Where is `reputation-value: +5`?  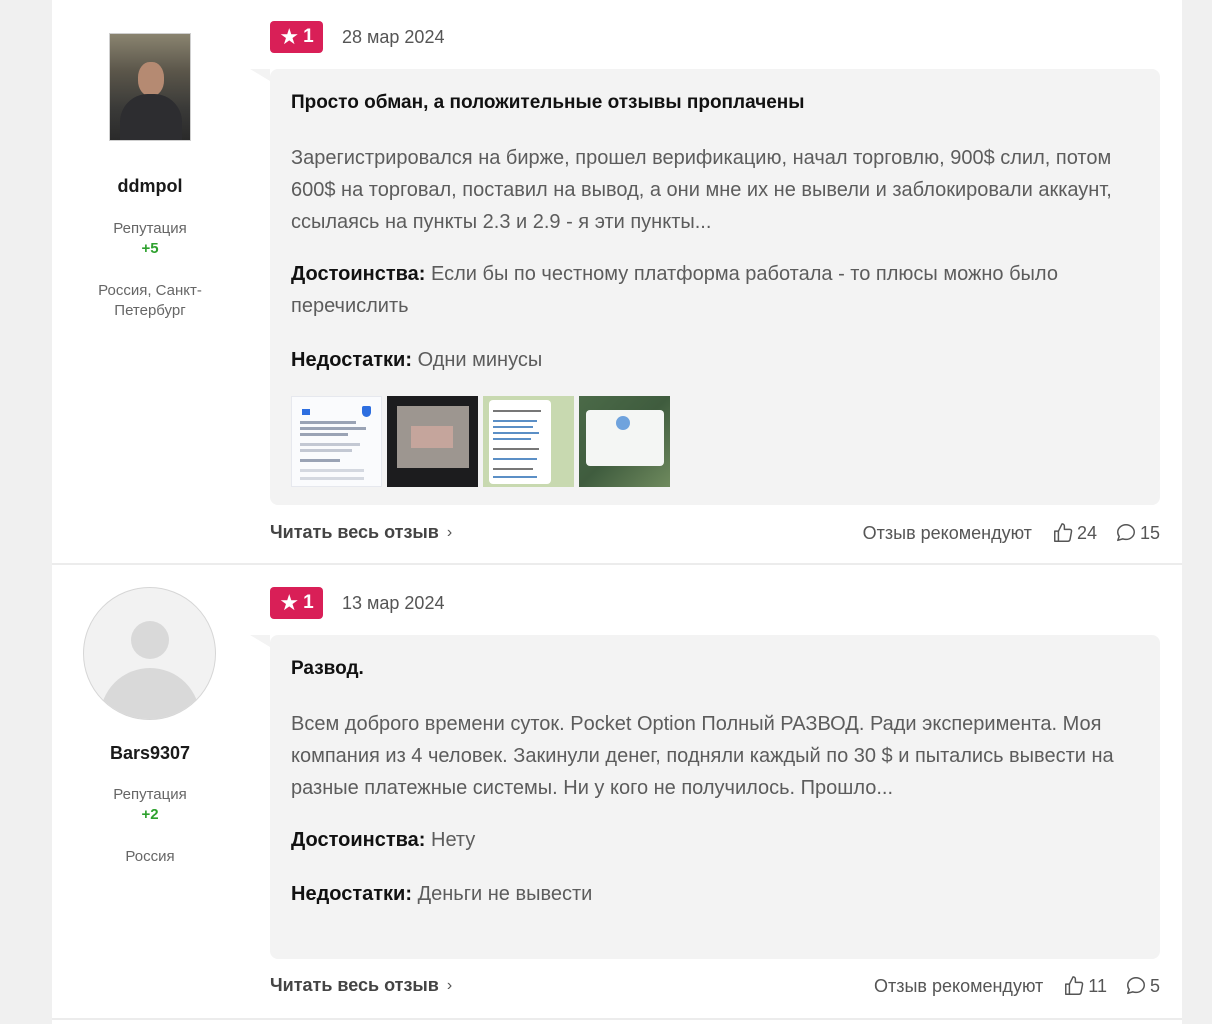 reputation-value: +5 is located at coordinates (150, 248).